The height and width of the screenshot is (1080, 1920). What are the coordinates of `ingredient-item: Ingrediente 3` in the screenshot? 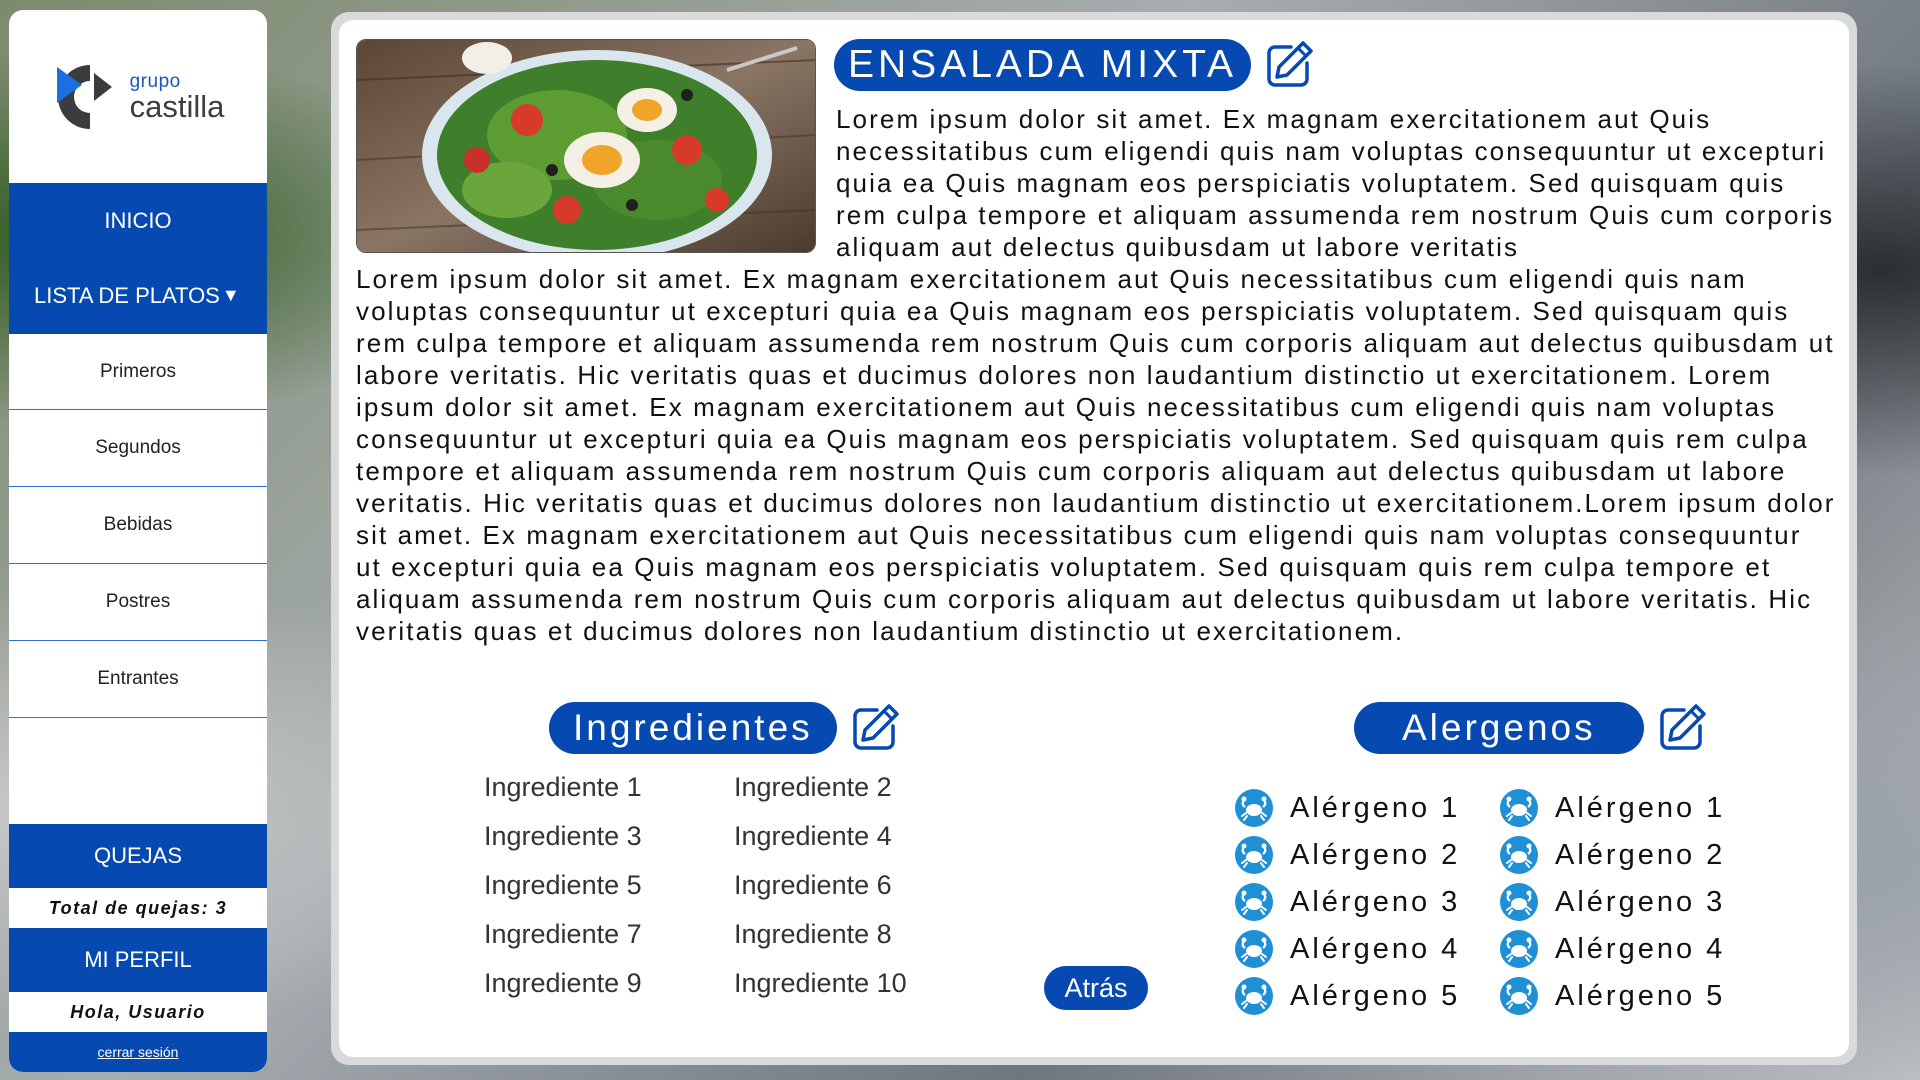 It's located at (563, 836).